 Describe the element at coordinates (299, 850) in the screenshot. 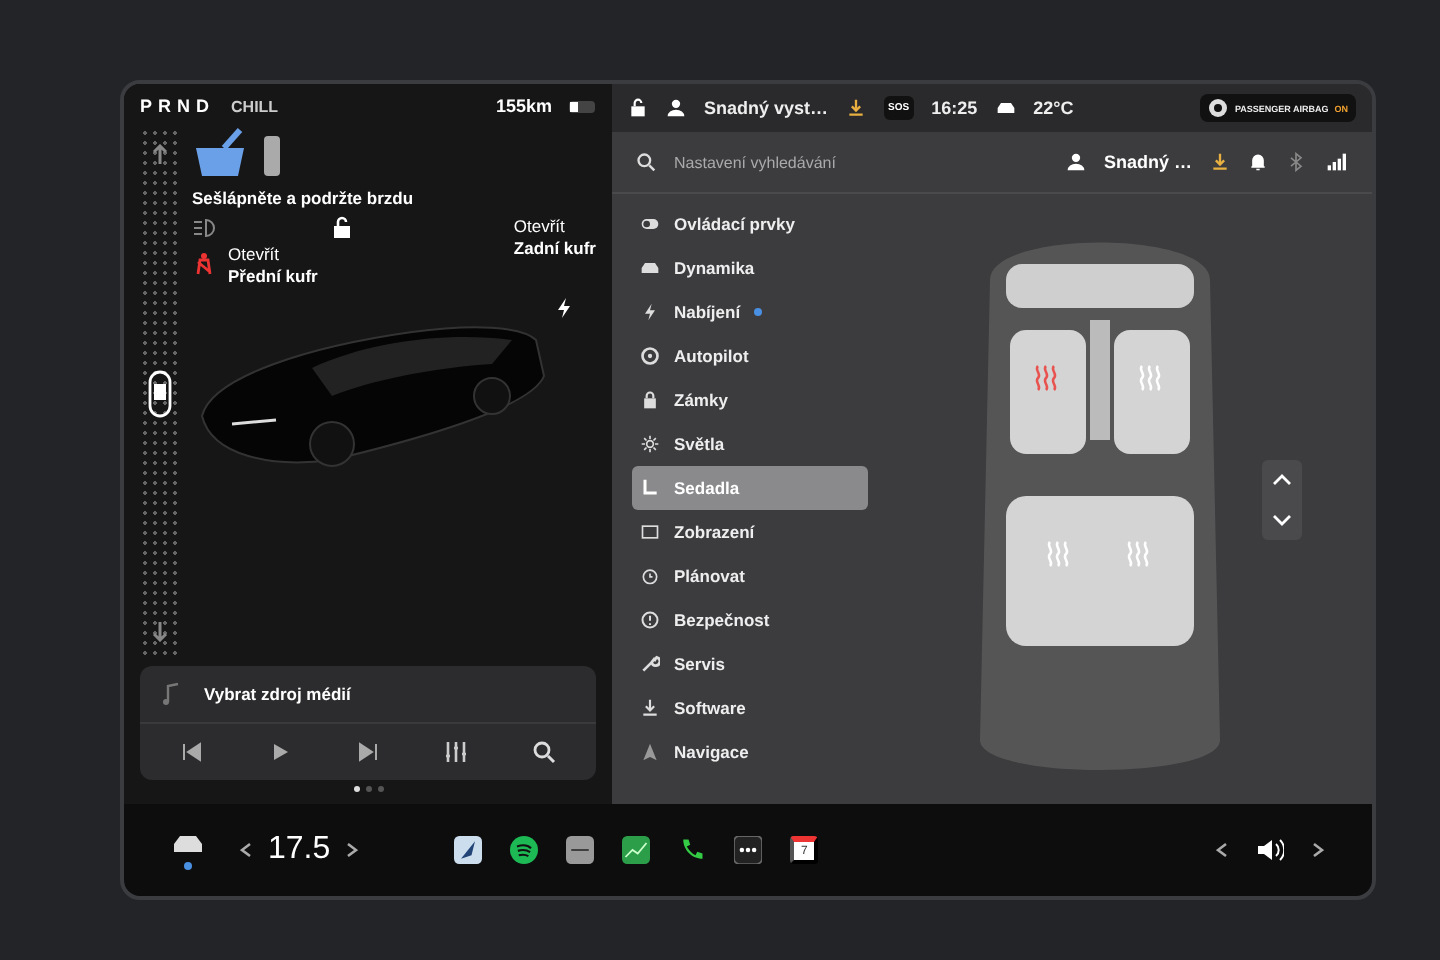

I see `cabin-temperature: 17.5` at that location.